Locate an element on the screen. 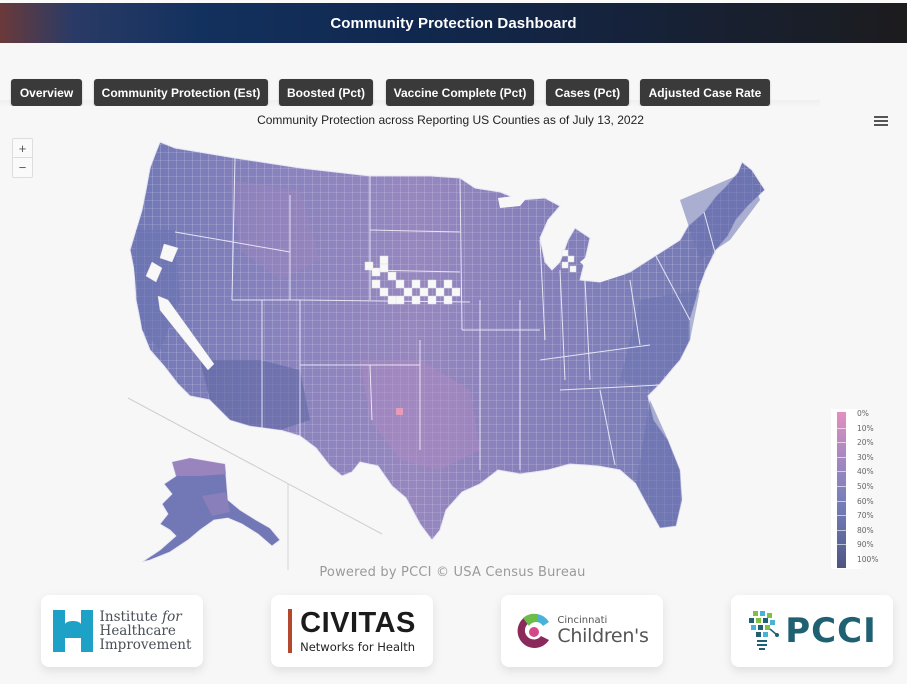 The image size is (907, 684). ihi-logo-icon is located at coordinates (72, 631).